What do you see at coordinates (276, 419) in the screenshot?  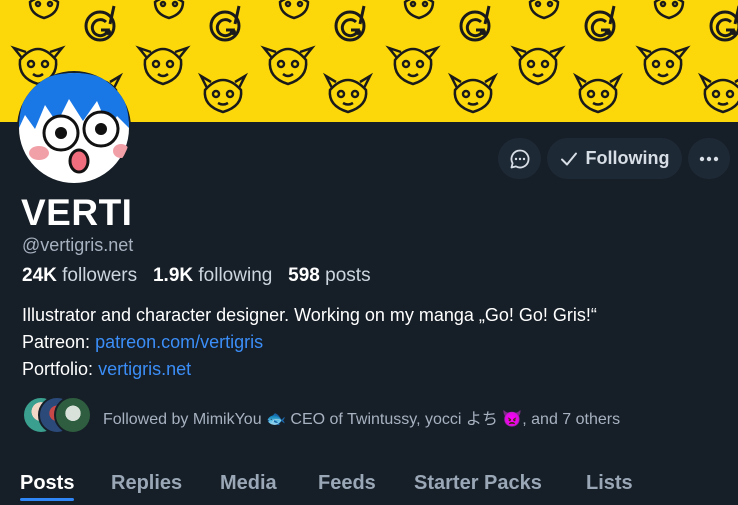 I see `fish-emoji: 🐟` at bounding box center [276, 419].